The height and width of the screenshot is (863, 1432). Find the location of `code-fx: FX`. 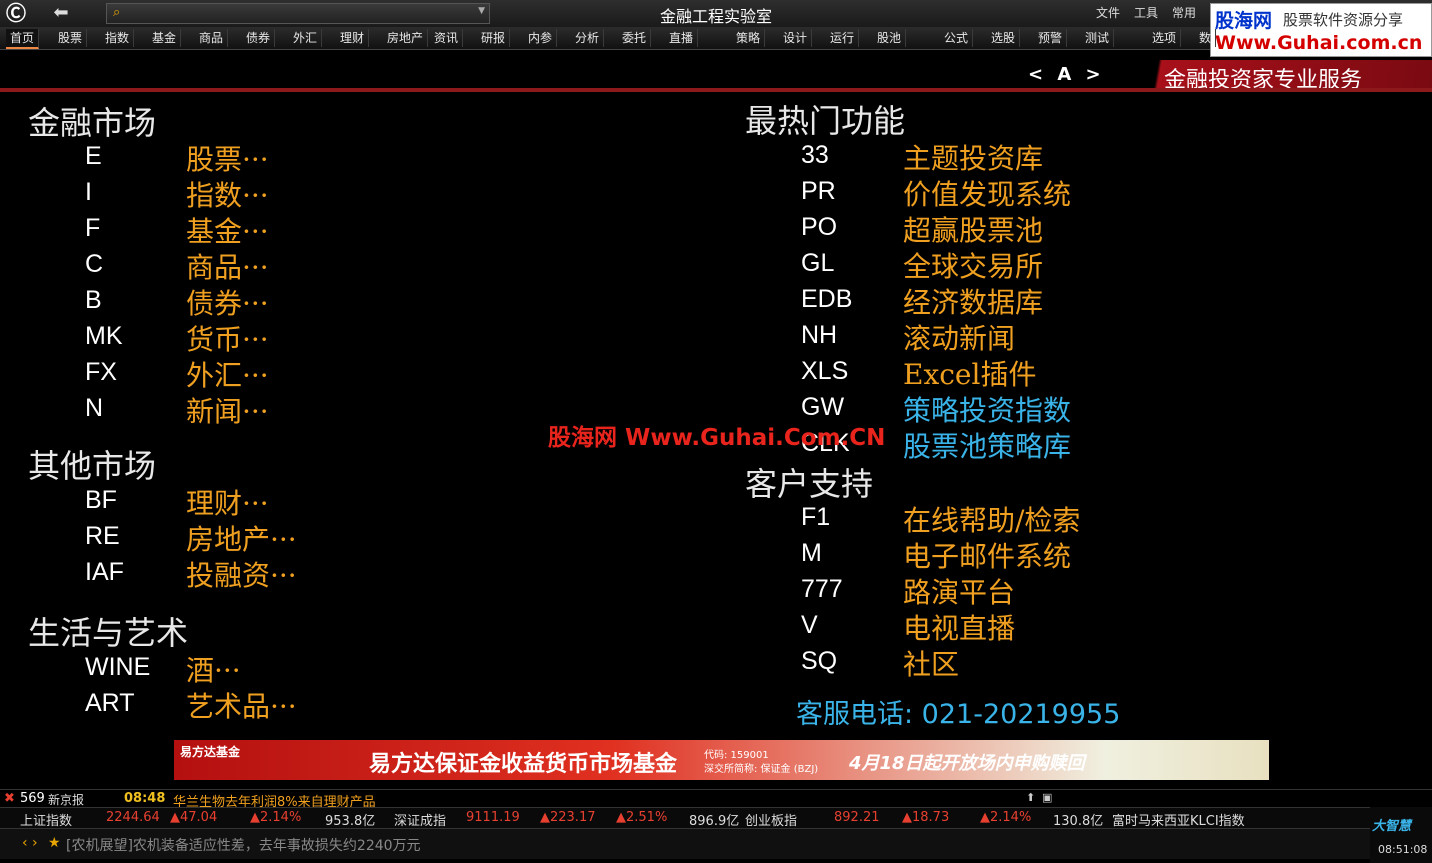

code-fx: FX is located at coordinates (101, 372).